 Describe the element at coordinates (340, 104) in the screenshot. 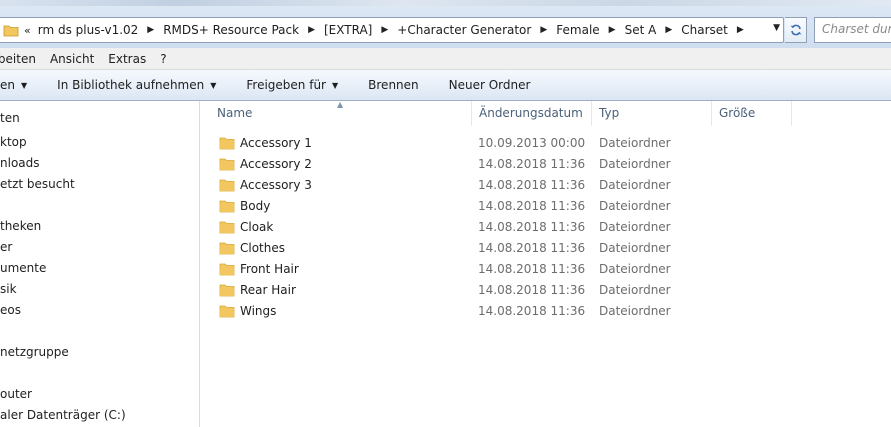

I see `sort-ascending-icon: ▲` at that location.